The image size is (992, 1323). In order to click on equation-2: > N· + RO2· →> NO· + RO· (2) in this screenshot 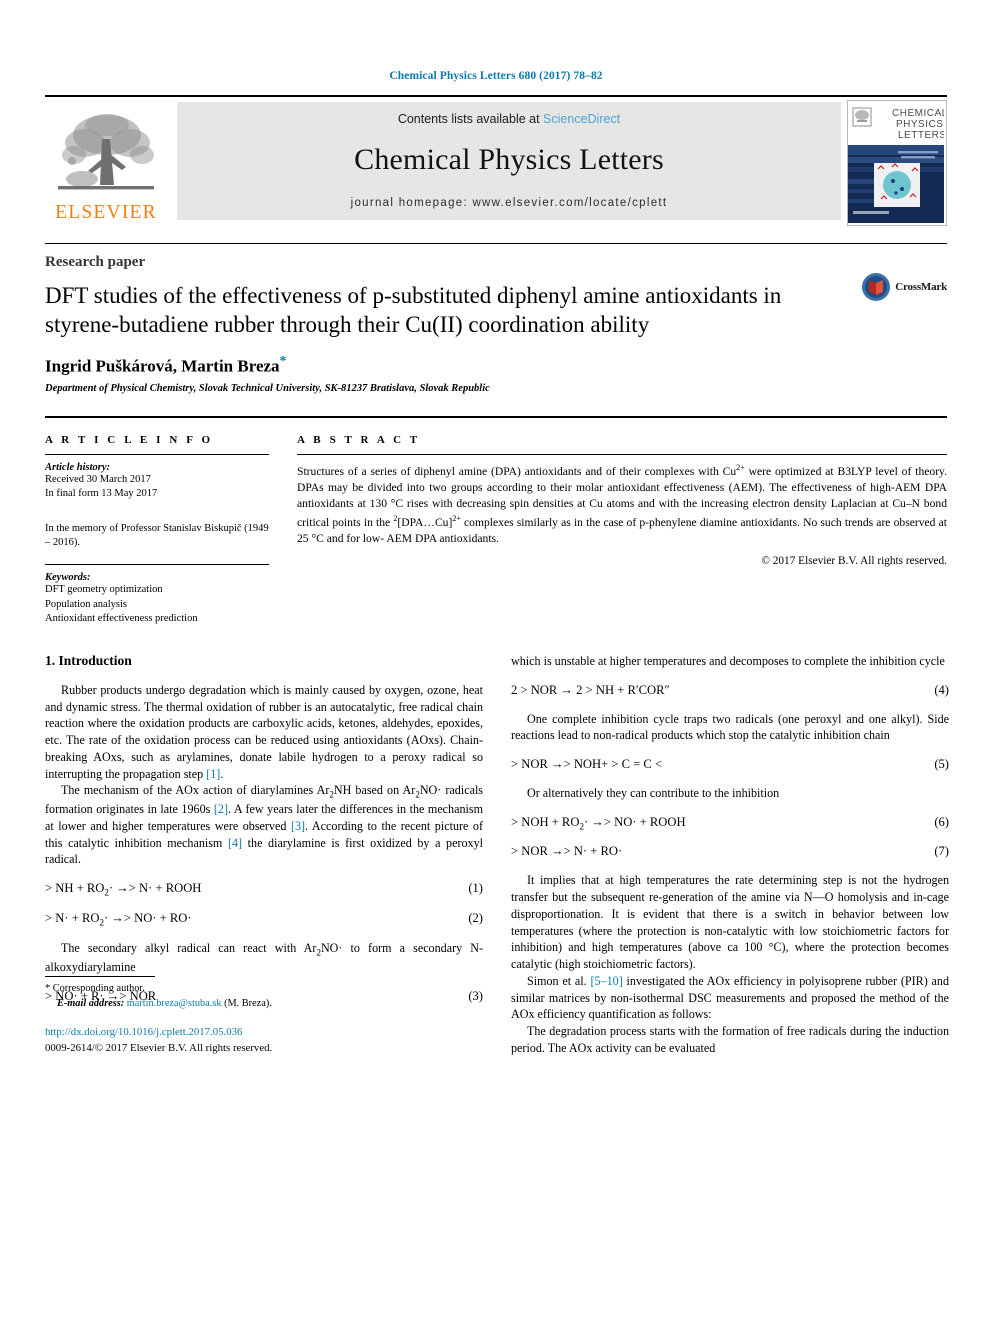, I will do `click(264, 919)`.